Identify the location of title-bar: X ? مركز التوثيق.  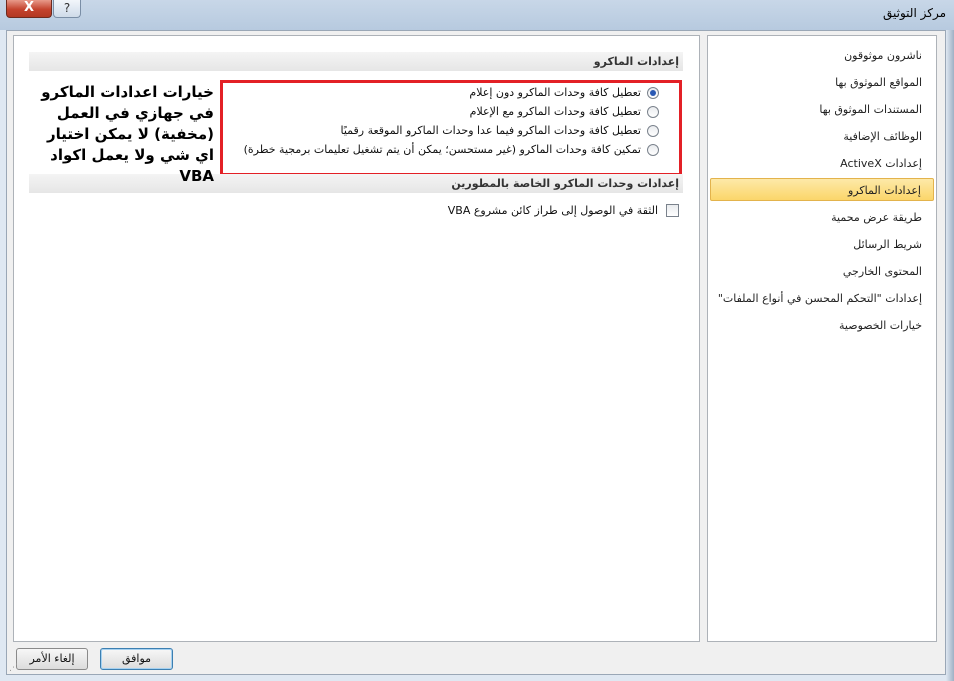
(477, 15).